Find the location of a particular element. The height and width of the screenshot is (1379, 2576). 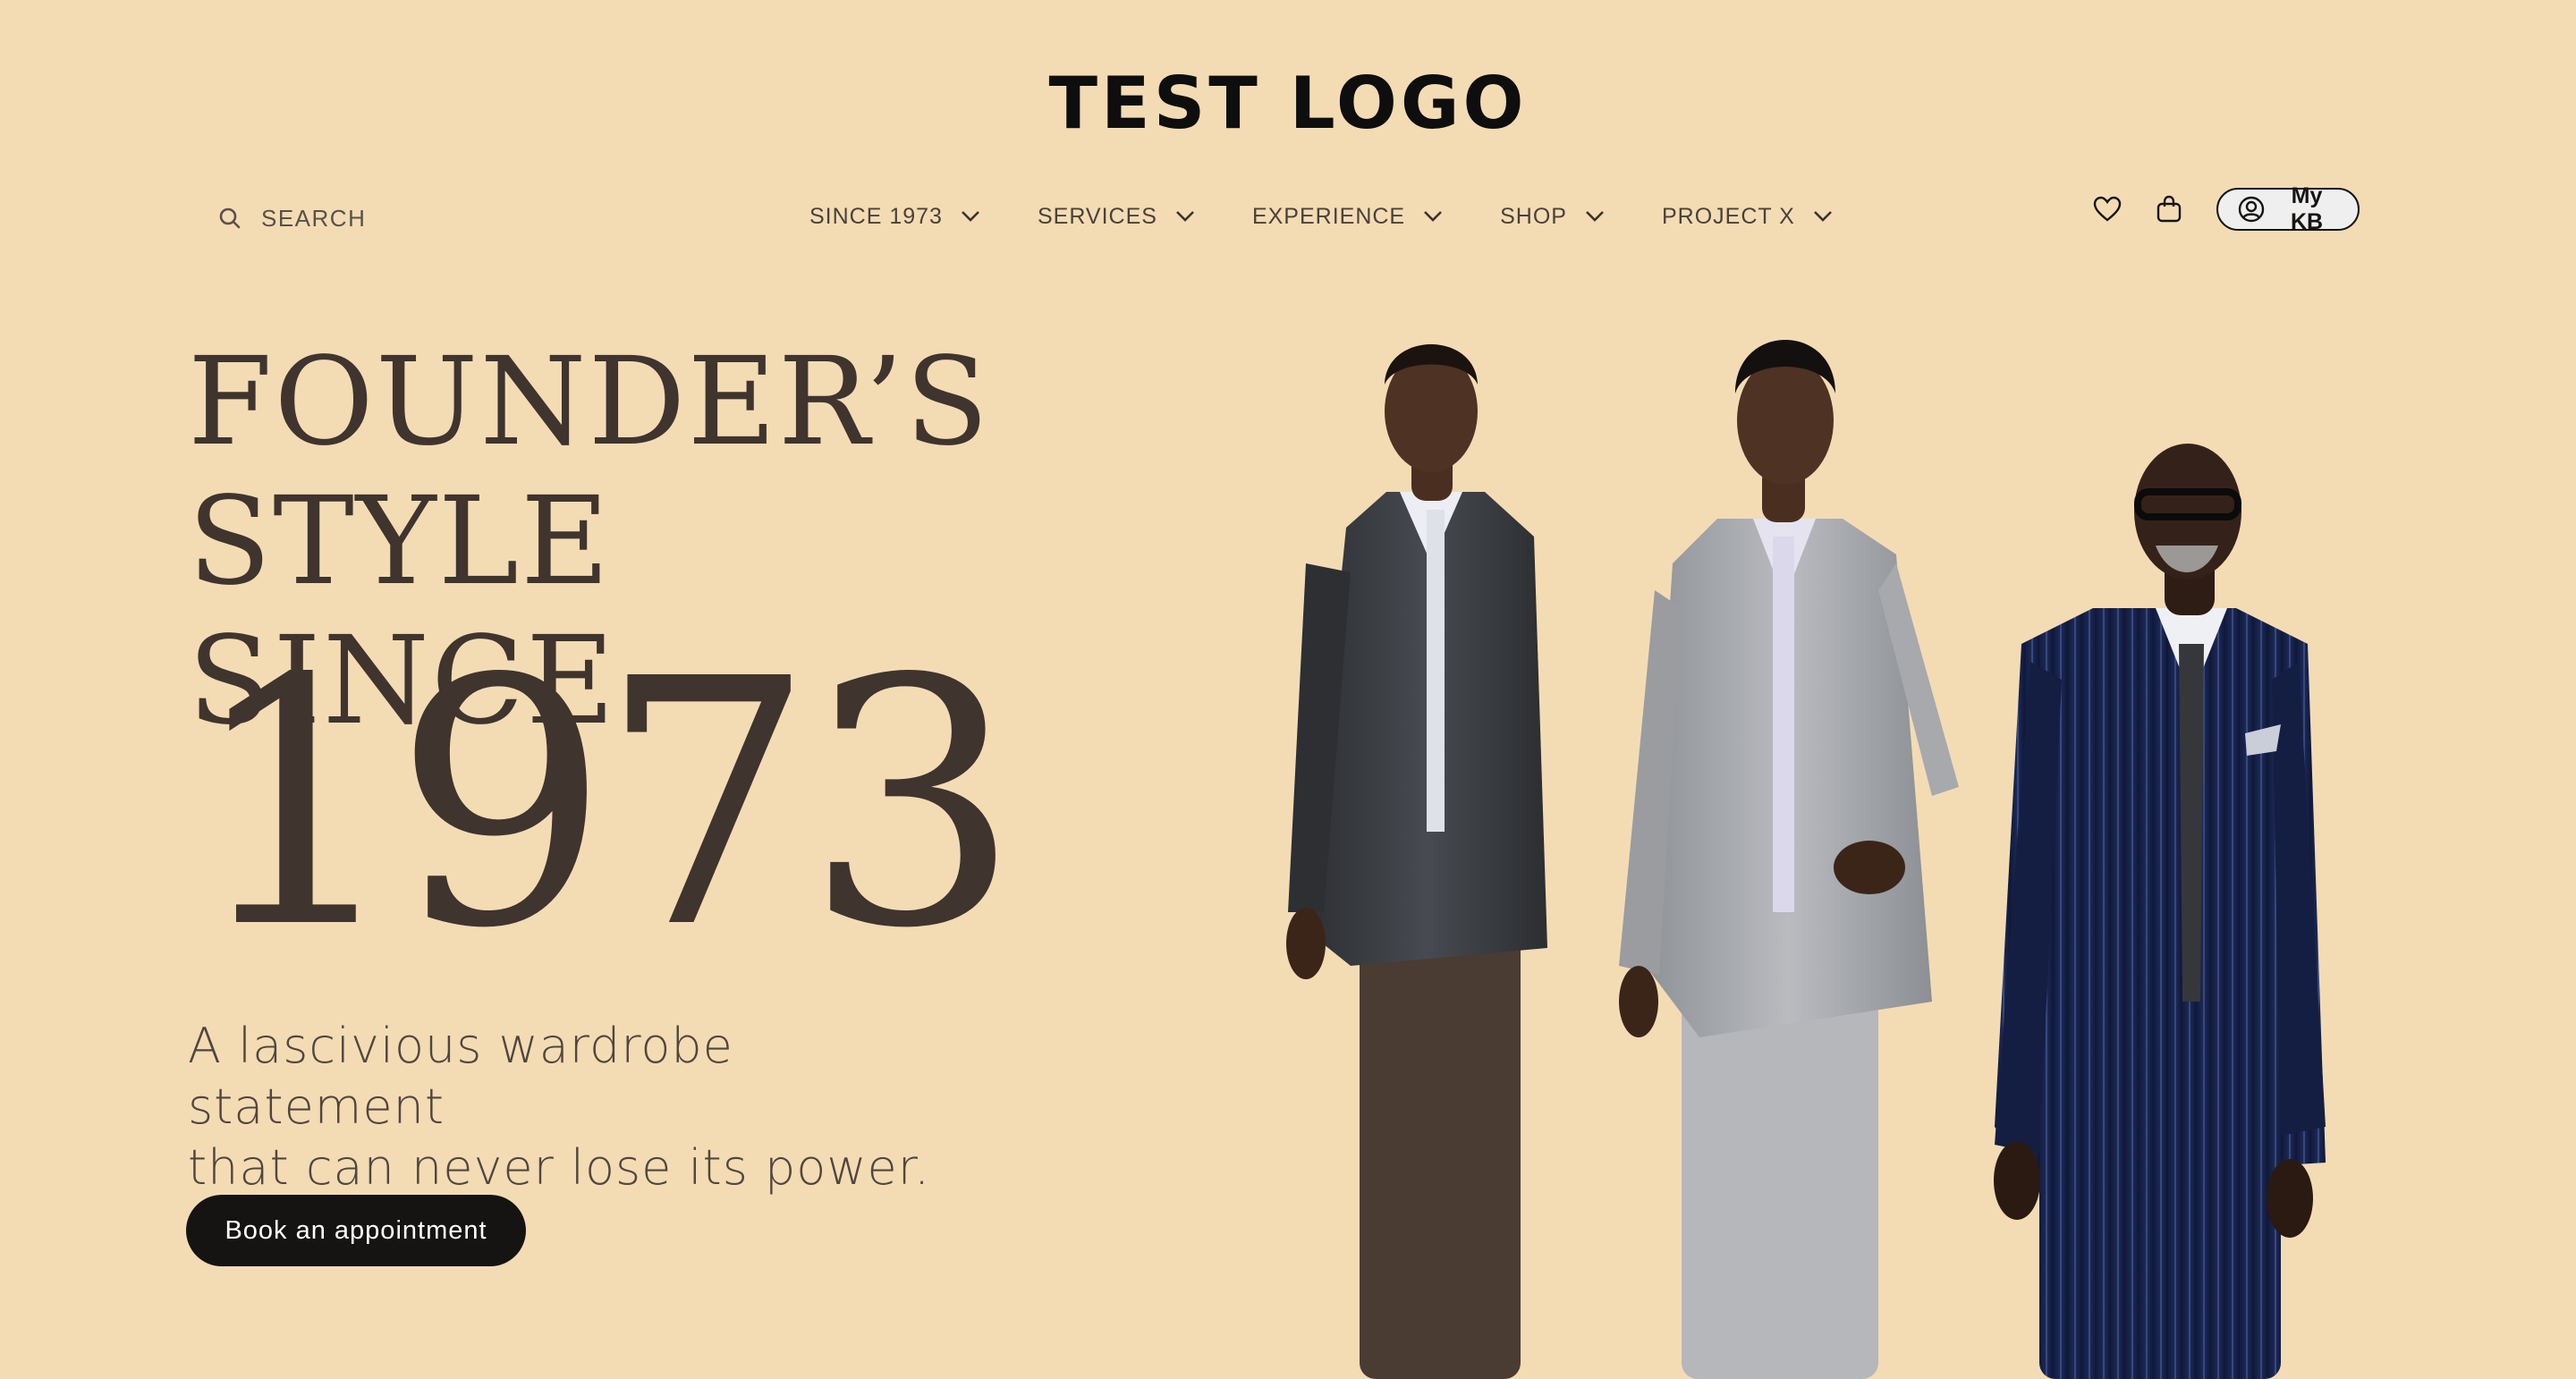

nav-item-experience: EXPERIENCE is located at coordinates (1347, 217).